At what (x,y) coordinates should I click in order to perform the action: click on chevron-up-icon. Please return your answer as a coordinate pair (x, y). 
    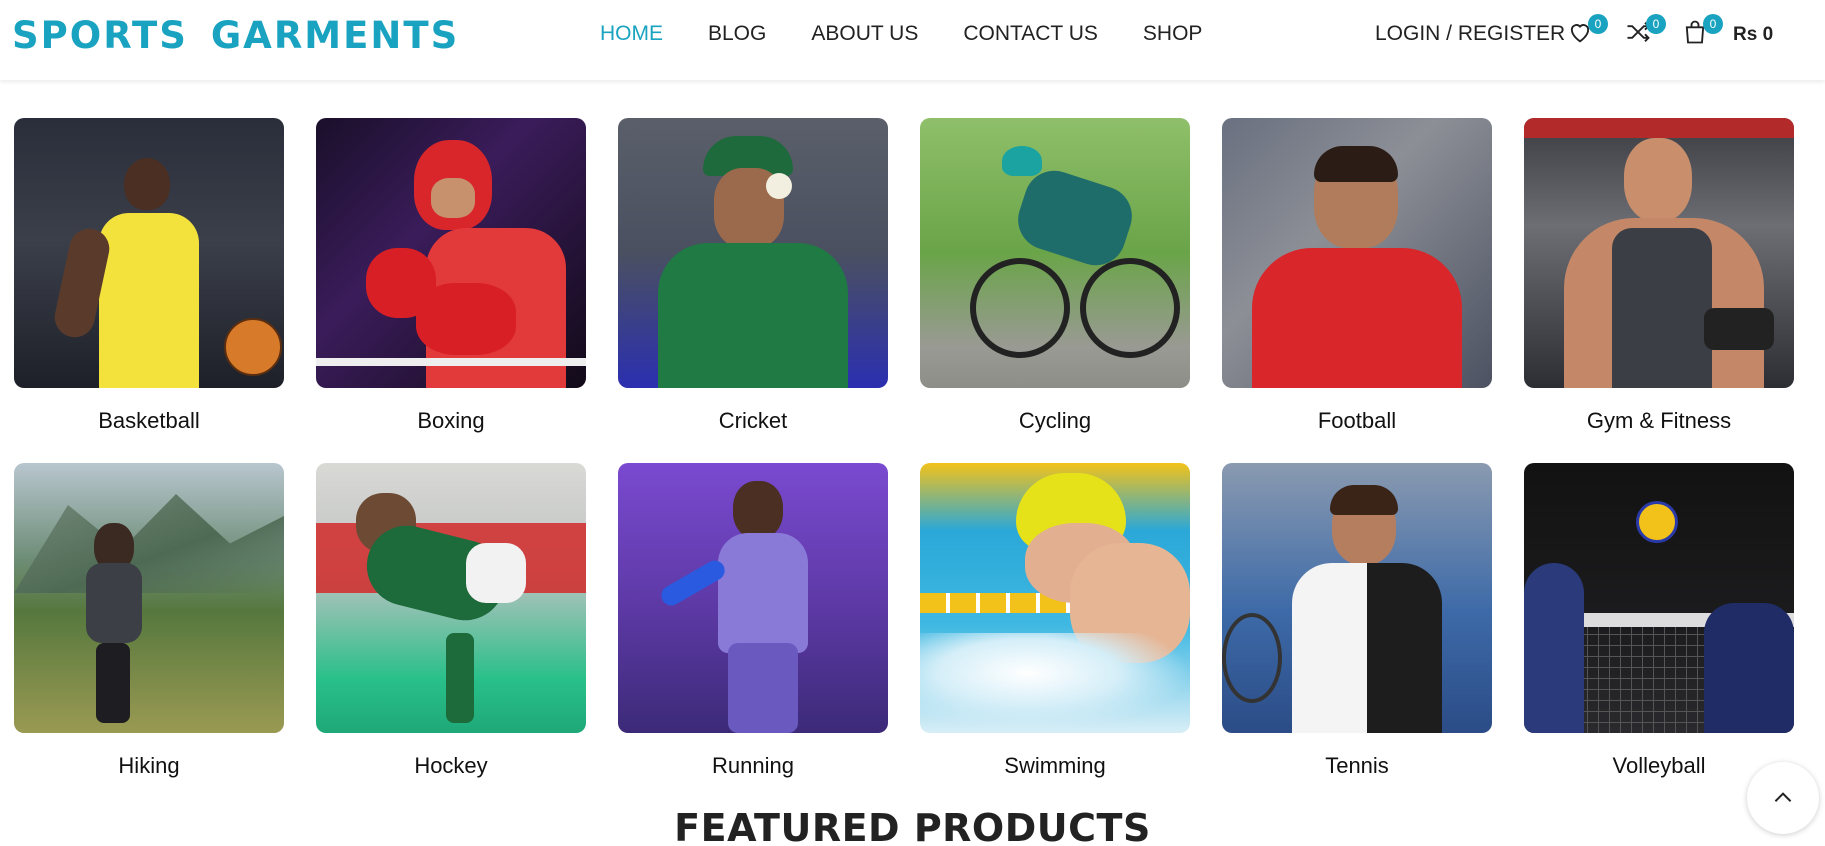
    Looking at the image, I should click on (1783, 797).